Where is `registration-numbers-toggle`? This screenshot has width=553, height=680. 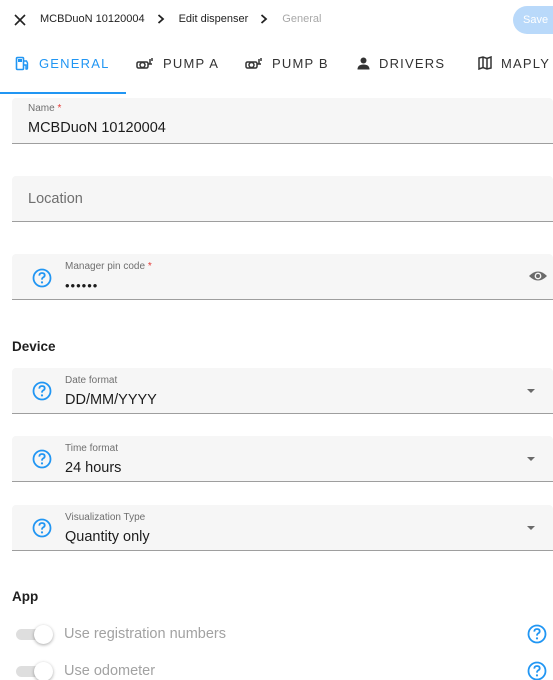 registration-numbers-toggle is located at coordinates (43, 634).